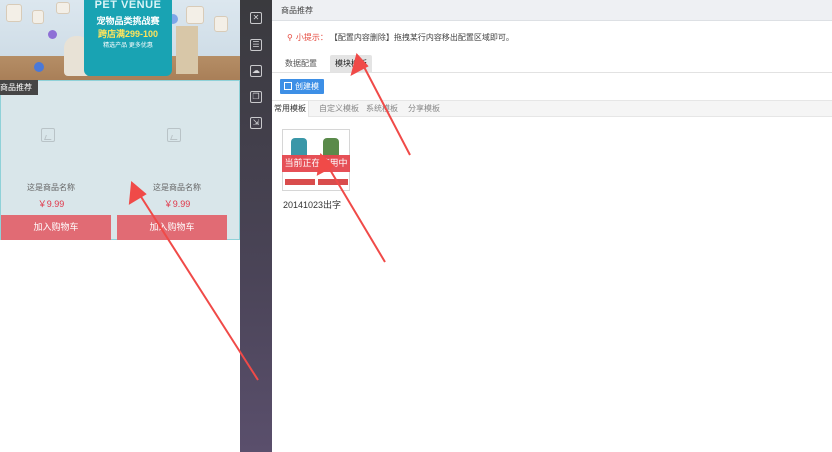 The height and width of the screenshot is (452, 832). Describe the element at coordinates (423, 37) in the screenshot. I see `tip-text: 【配置内容删除】拖拽某行内容移出配置区域即可。` at that location.